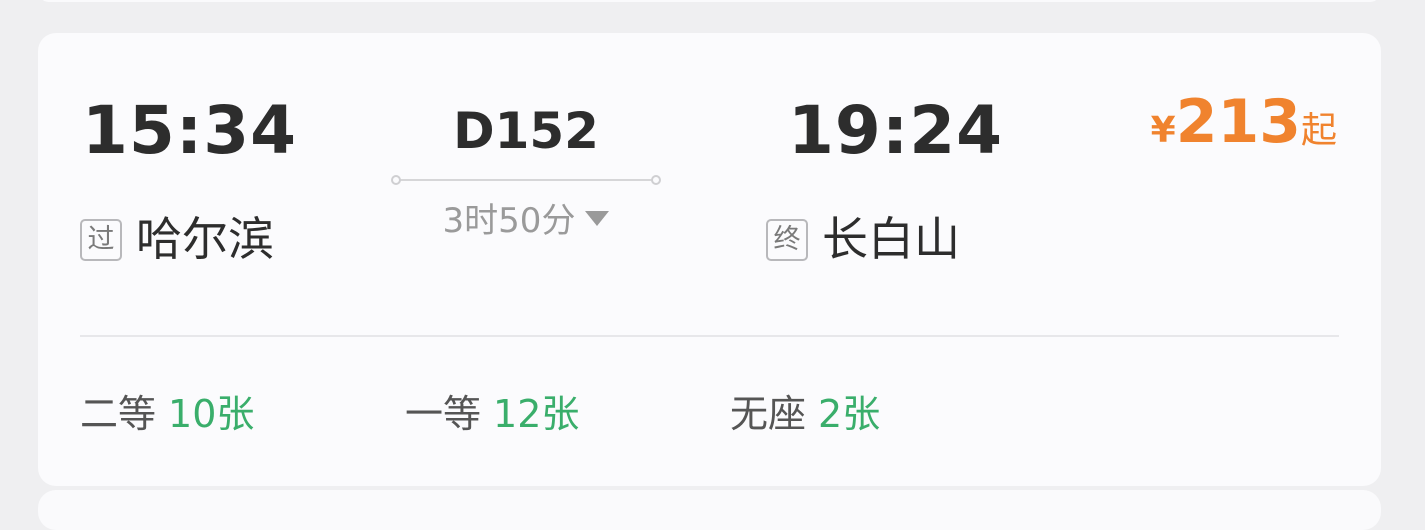 Image resolution: width=1425 pixels, height=530 pixels. What do you see at coordinates (118, 414) in the screenshot?
I see `seat-class-label: 二等` at bounding box center [118, 414].